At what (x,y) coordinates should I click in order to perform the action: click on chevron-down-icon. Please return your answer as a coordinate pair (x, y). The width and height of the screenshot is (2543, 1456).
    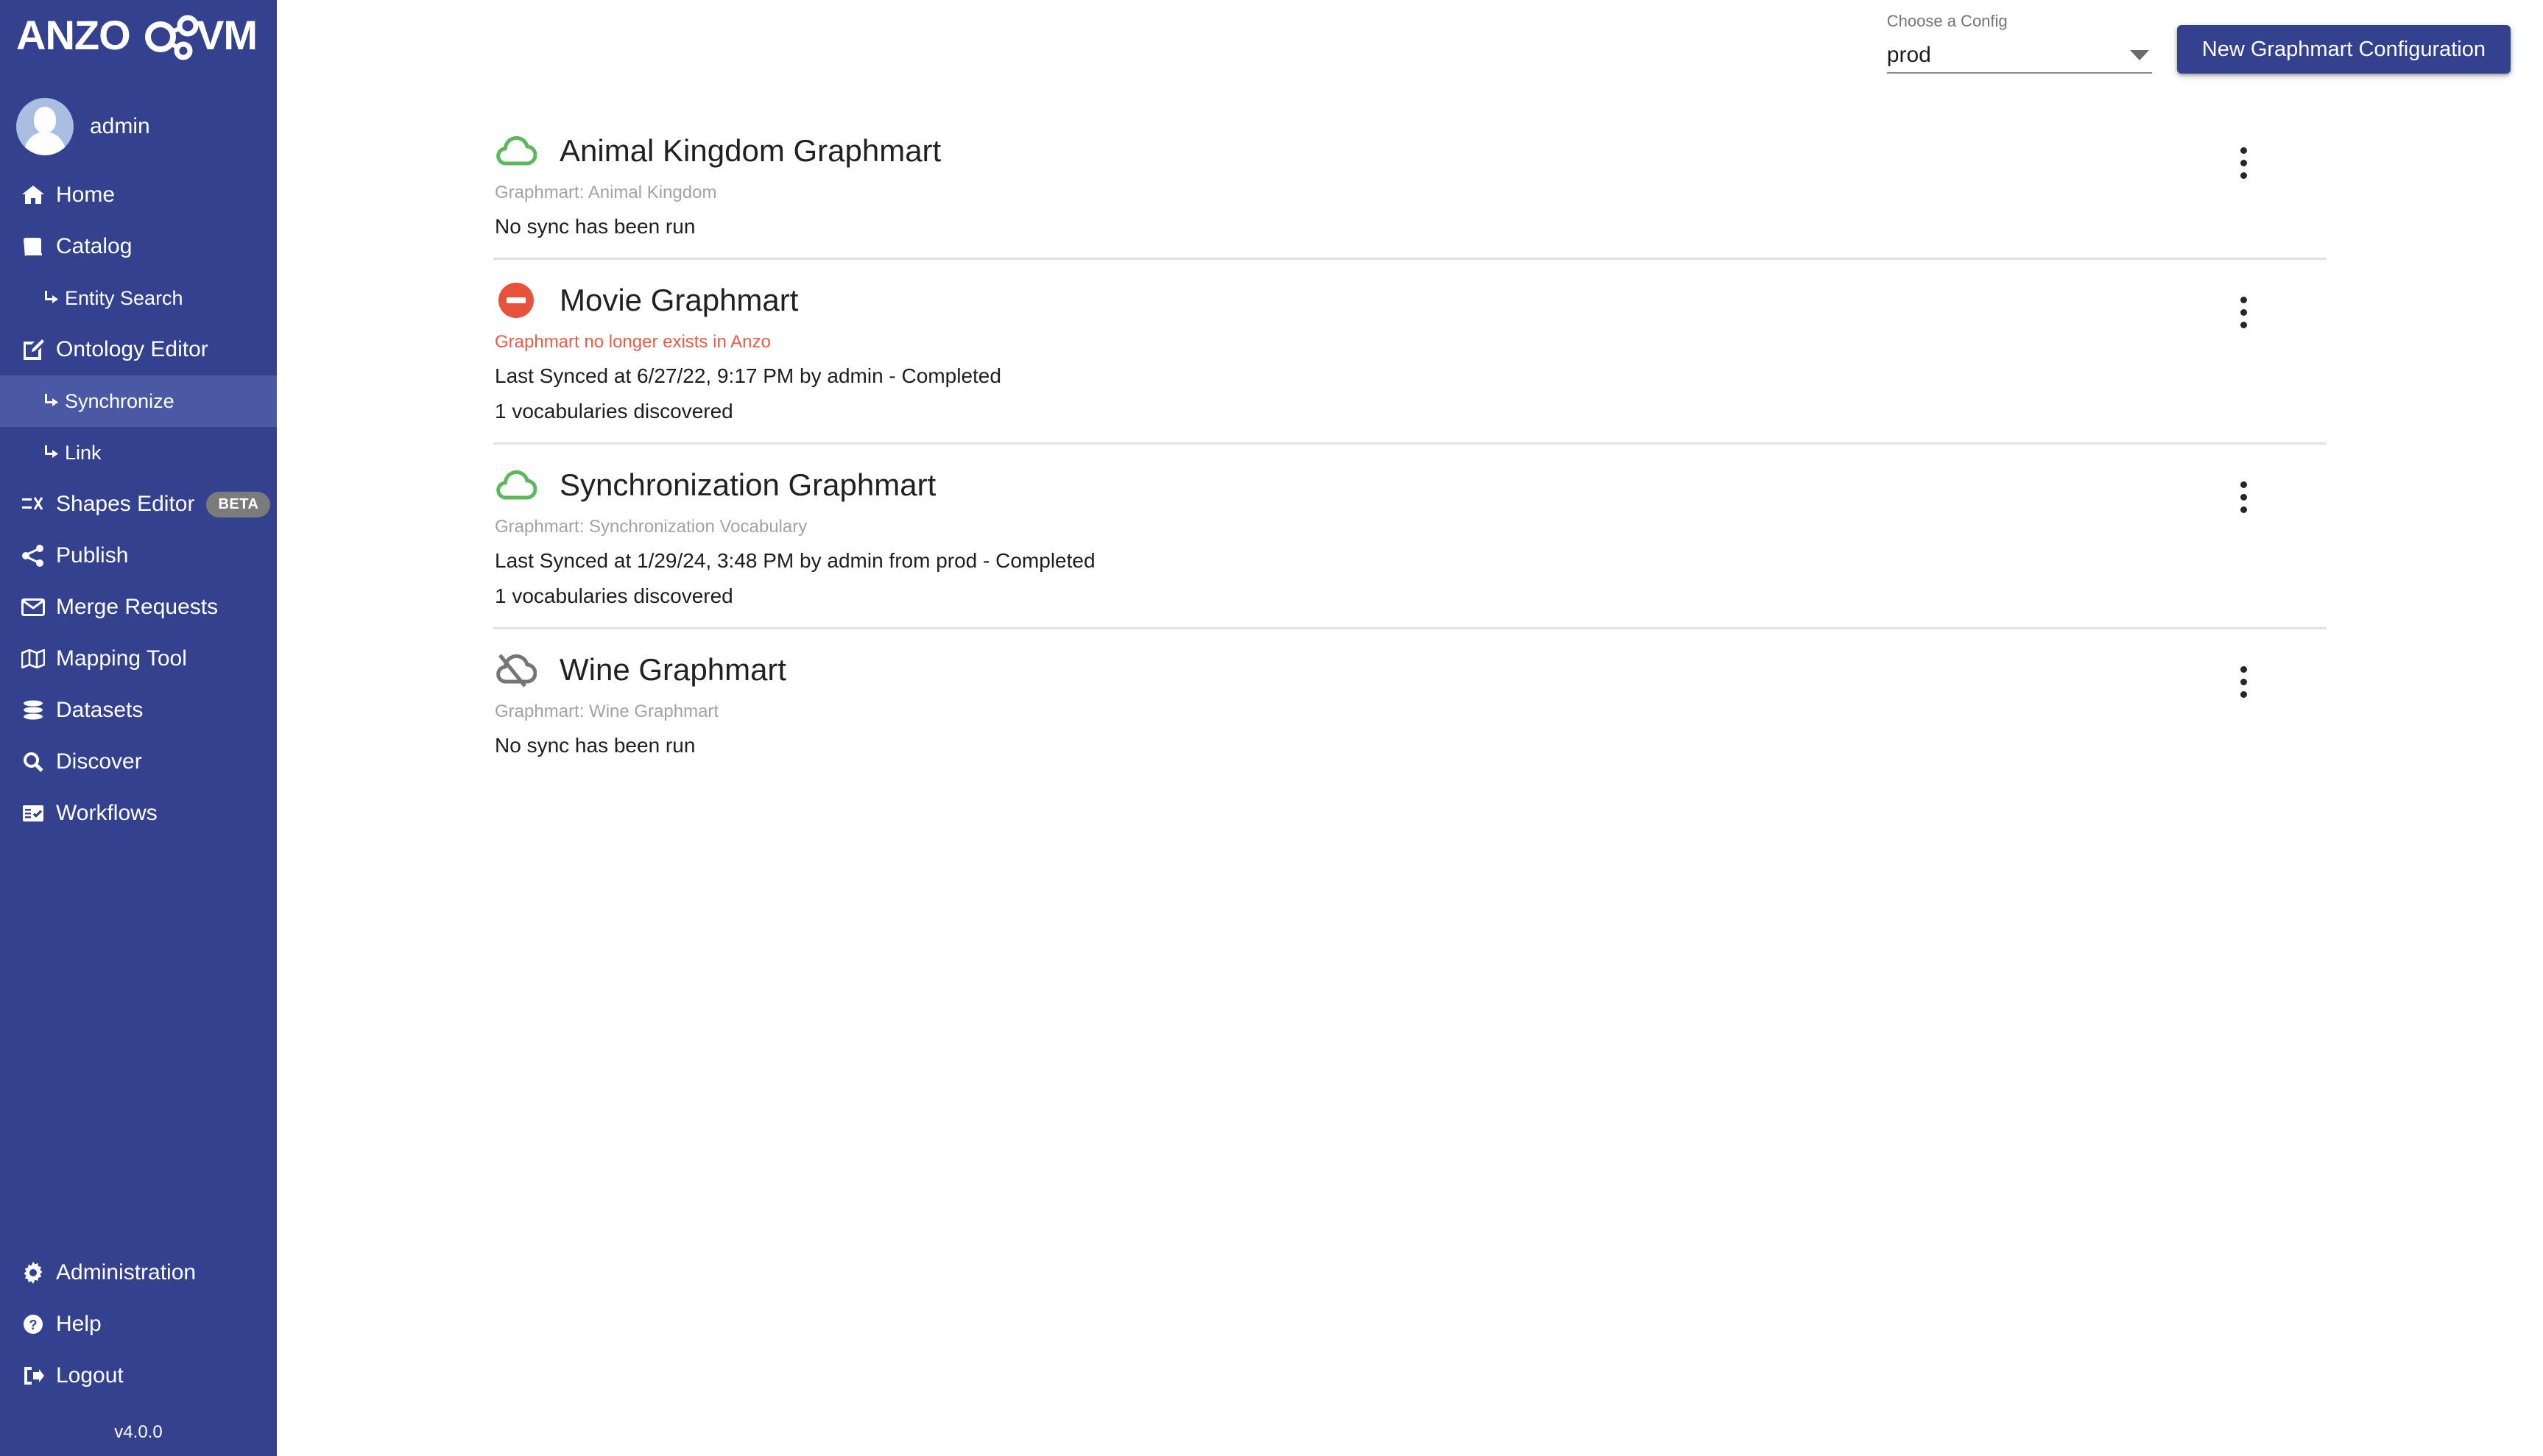
    Looking at the image, I should click on (2139, 55).